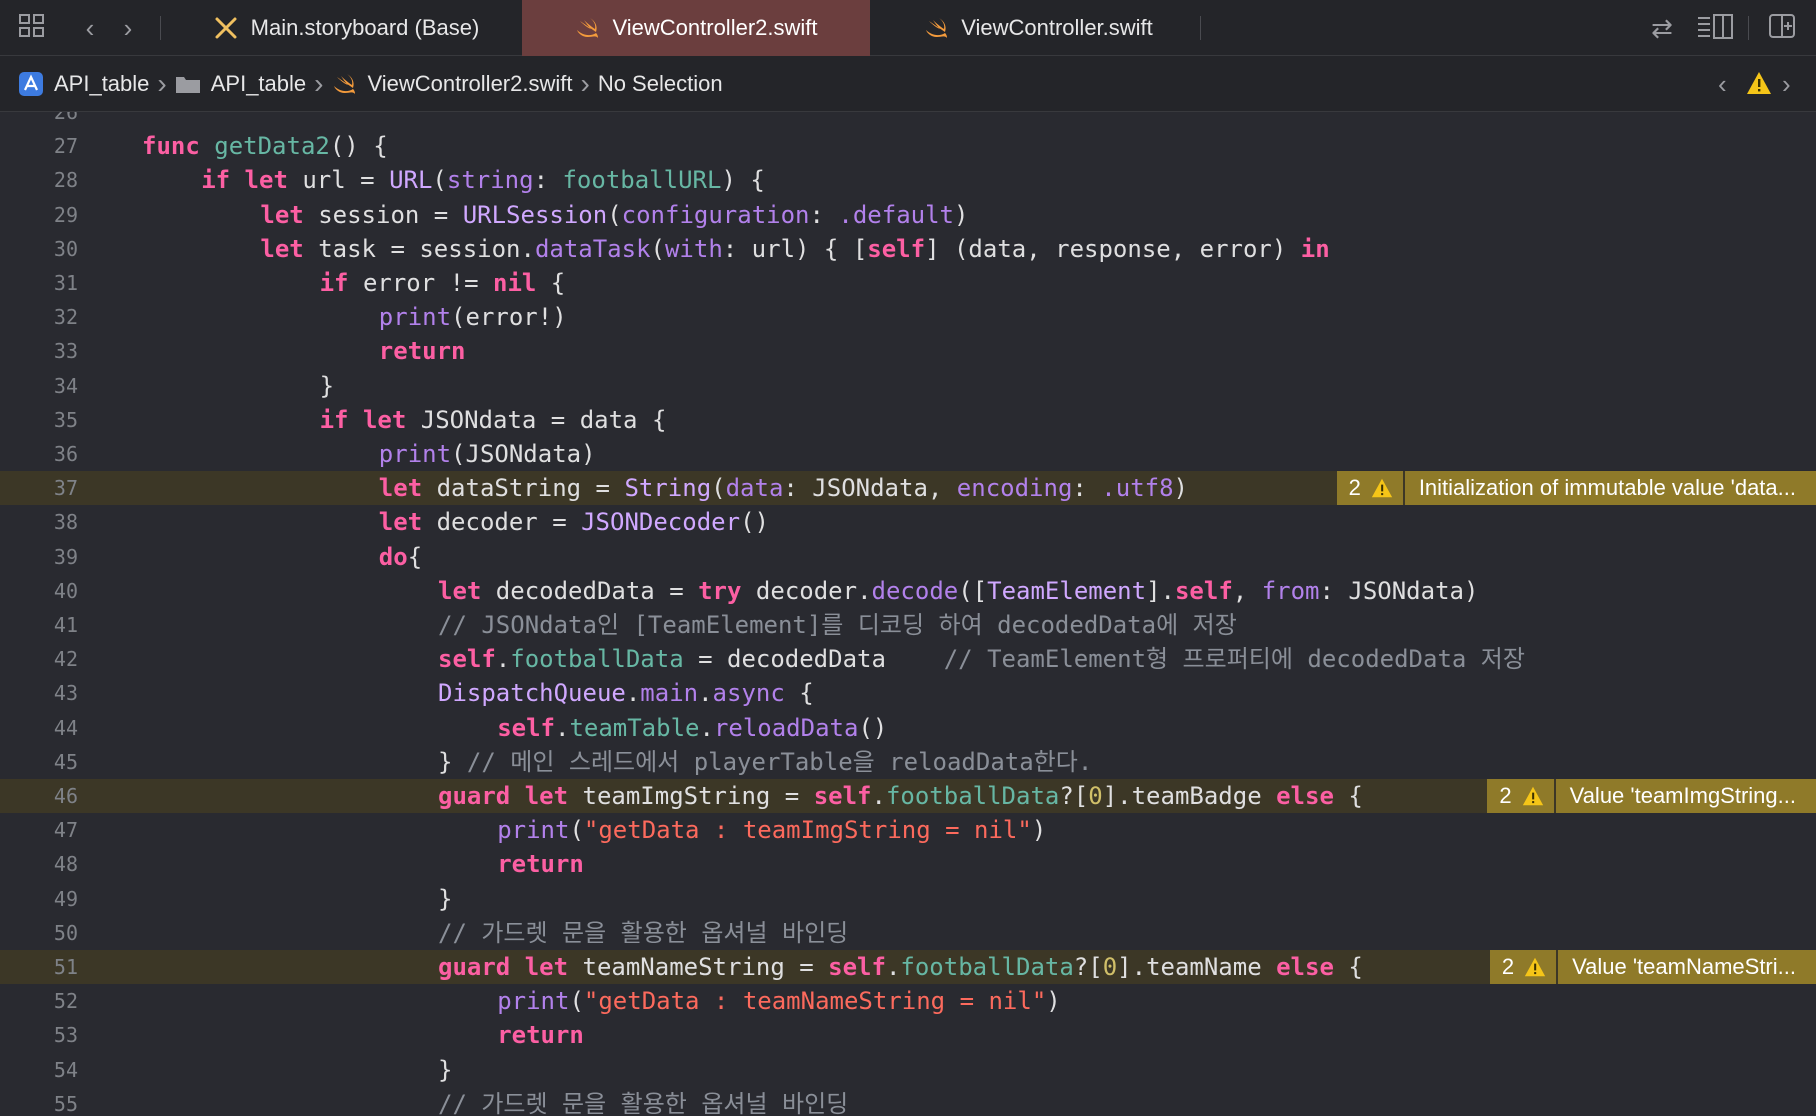 Image resolution: width=1816 pixels, height=1116 pixels. I want to click on breadcrumb-selection: No Selection, so click(660, 84).